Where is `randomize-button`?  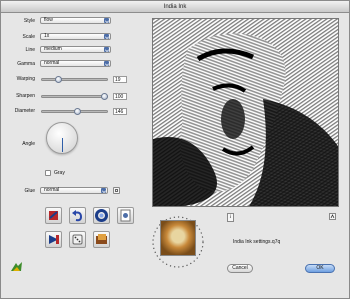
randomize-button is located at coordinates (77, 239).